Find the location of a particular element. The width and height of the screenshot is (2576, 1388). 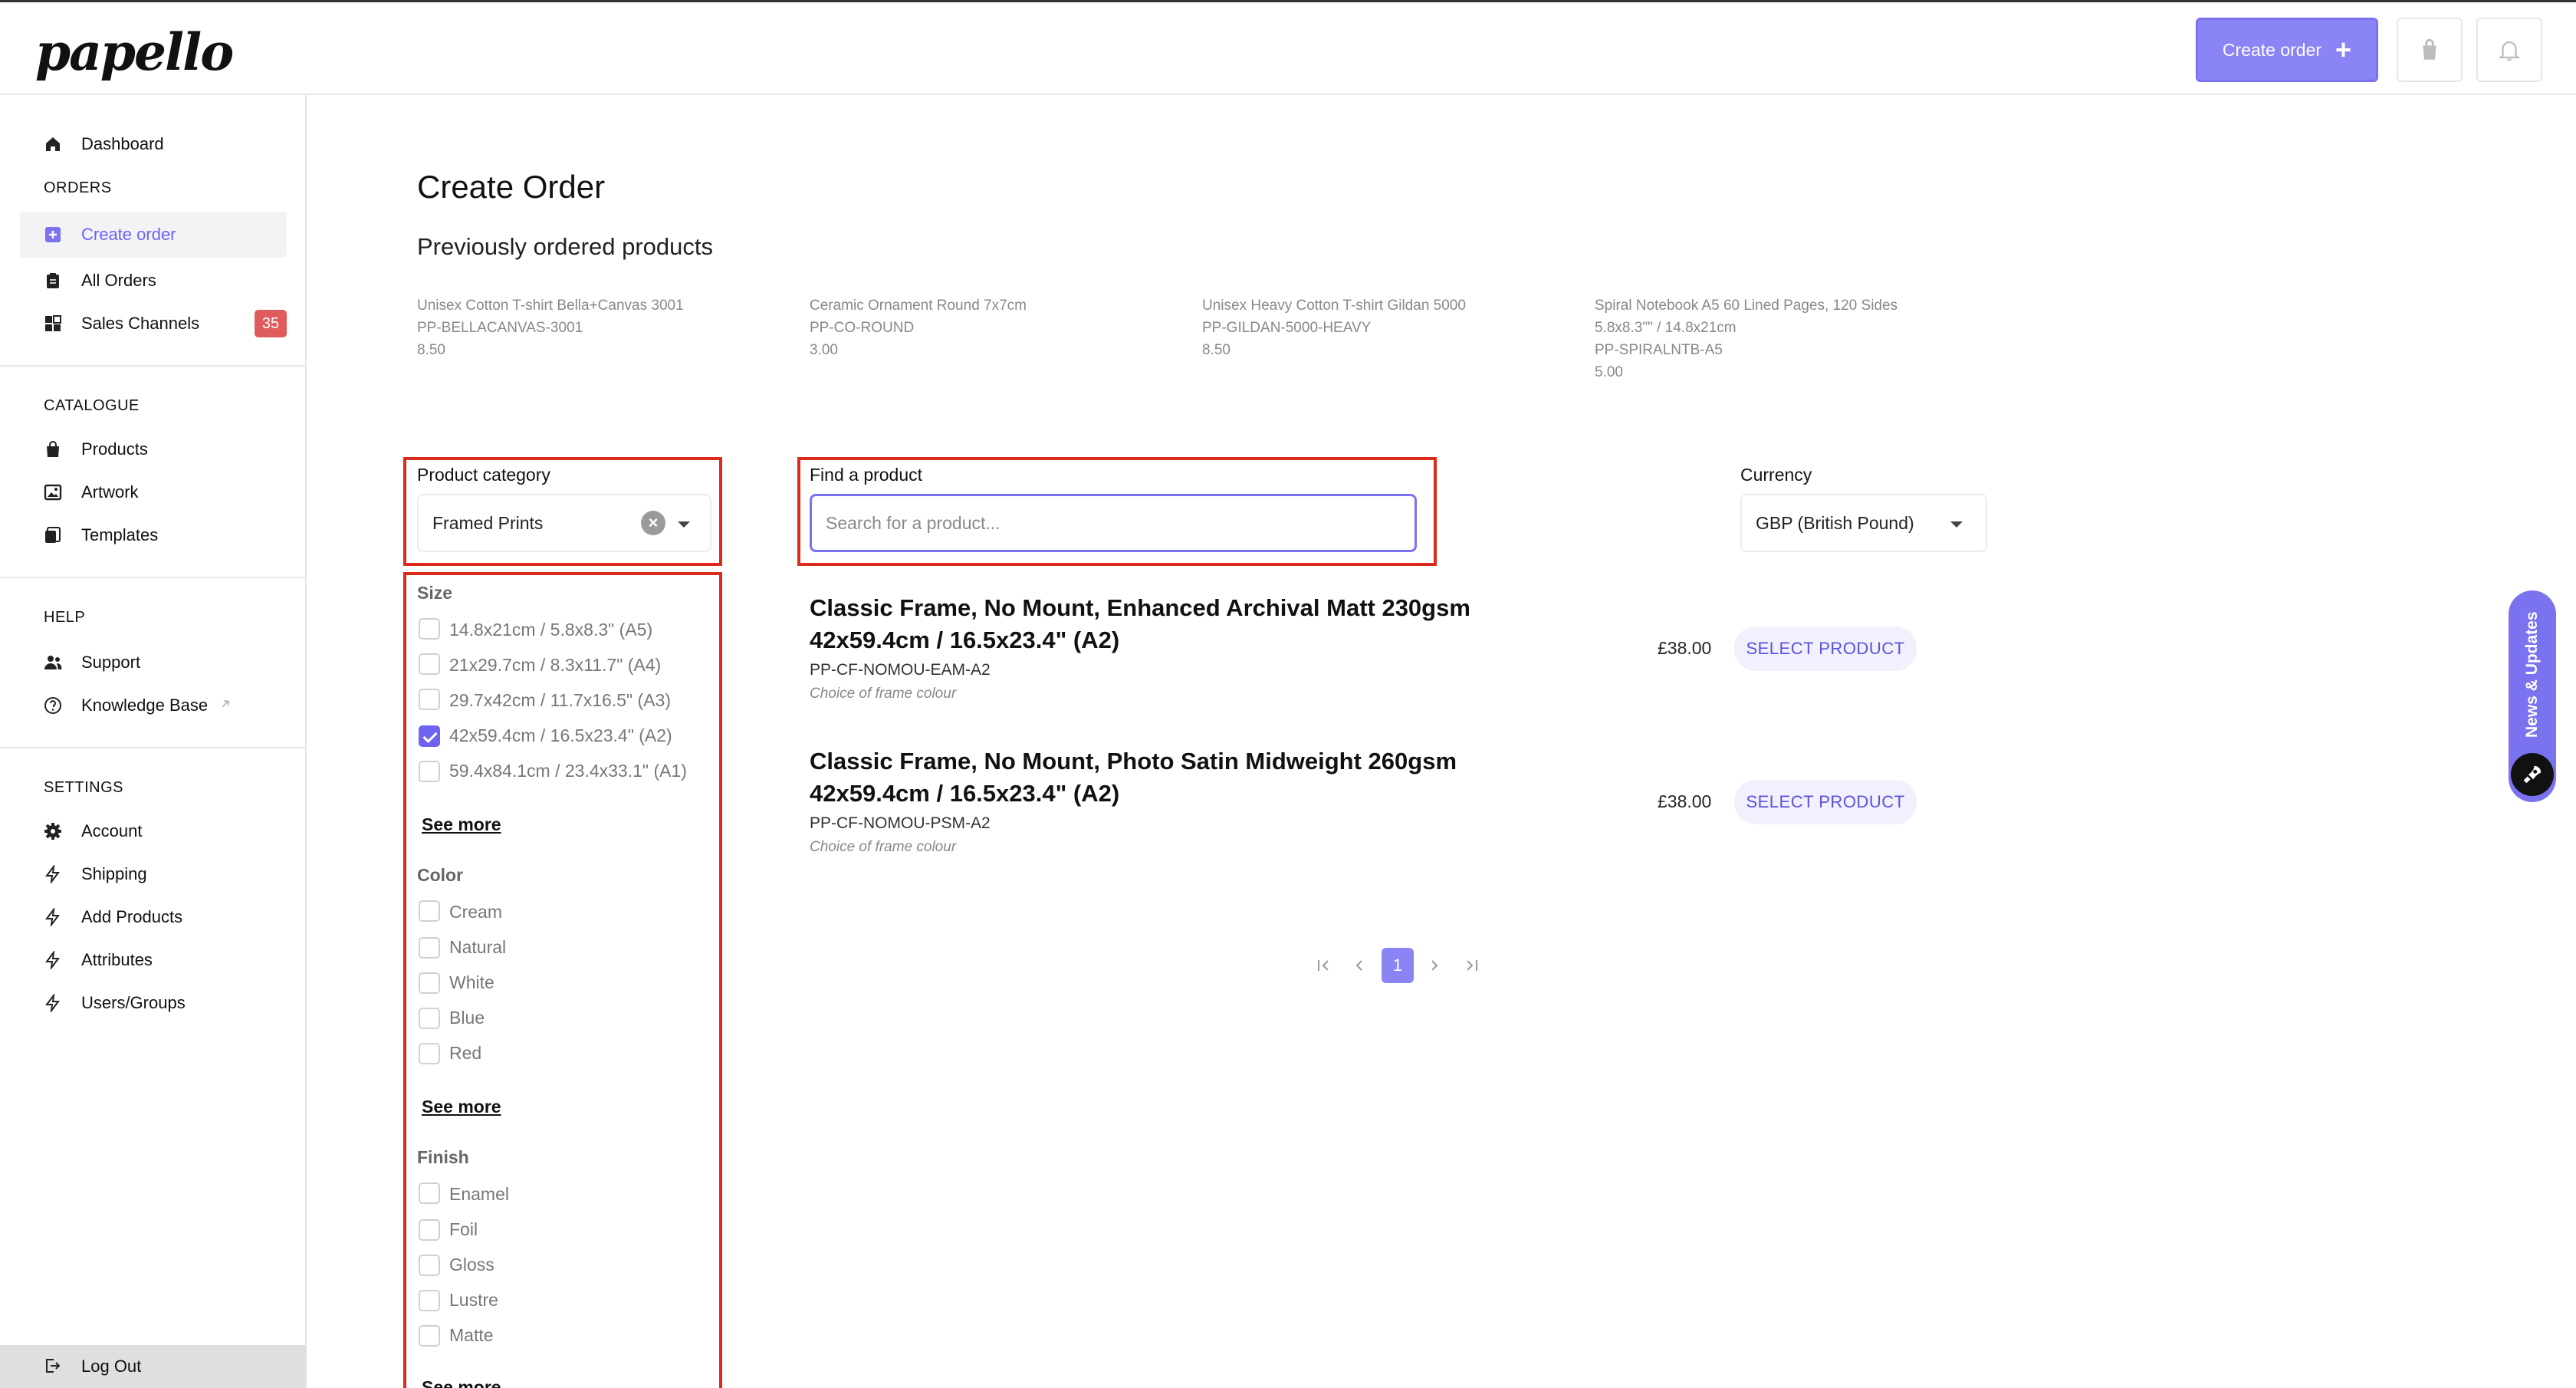

color-option-label: Blue is located at coordinates (467, 1018).